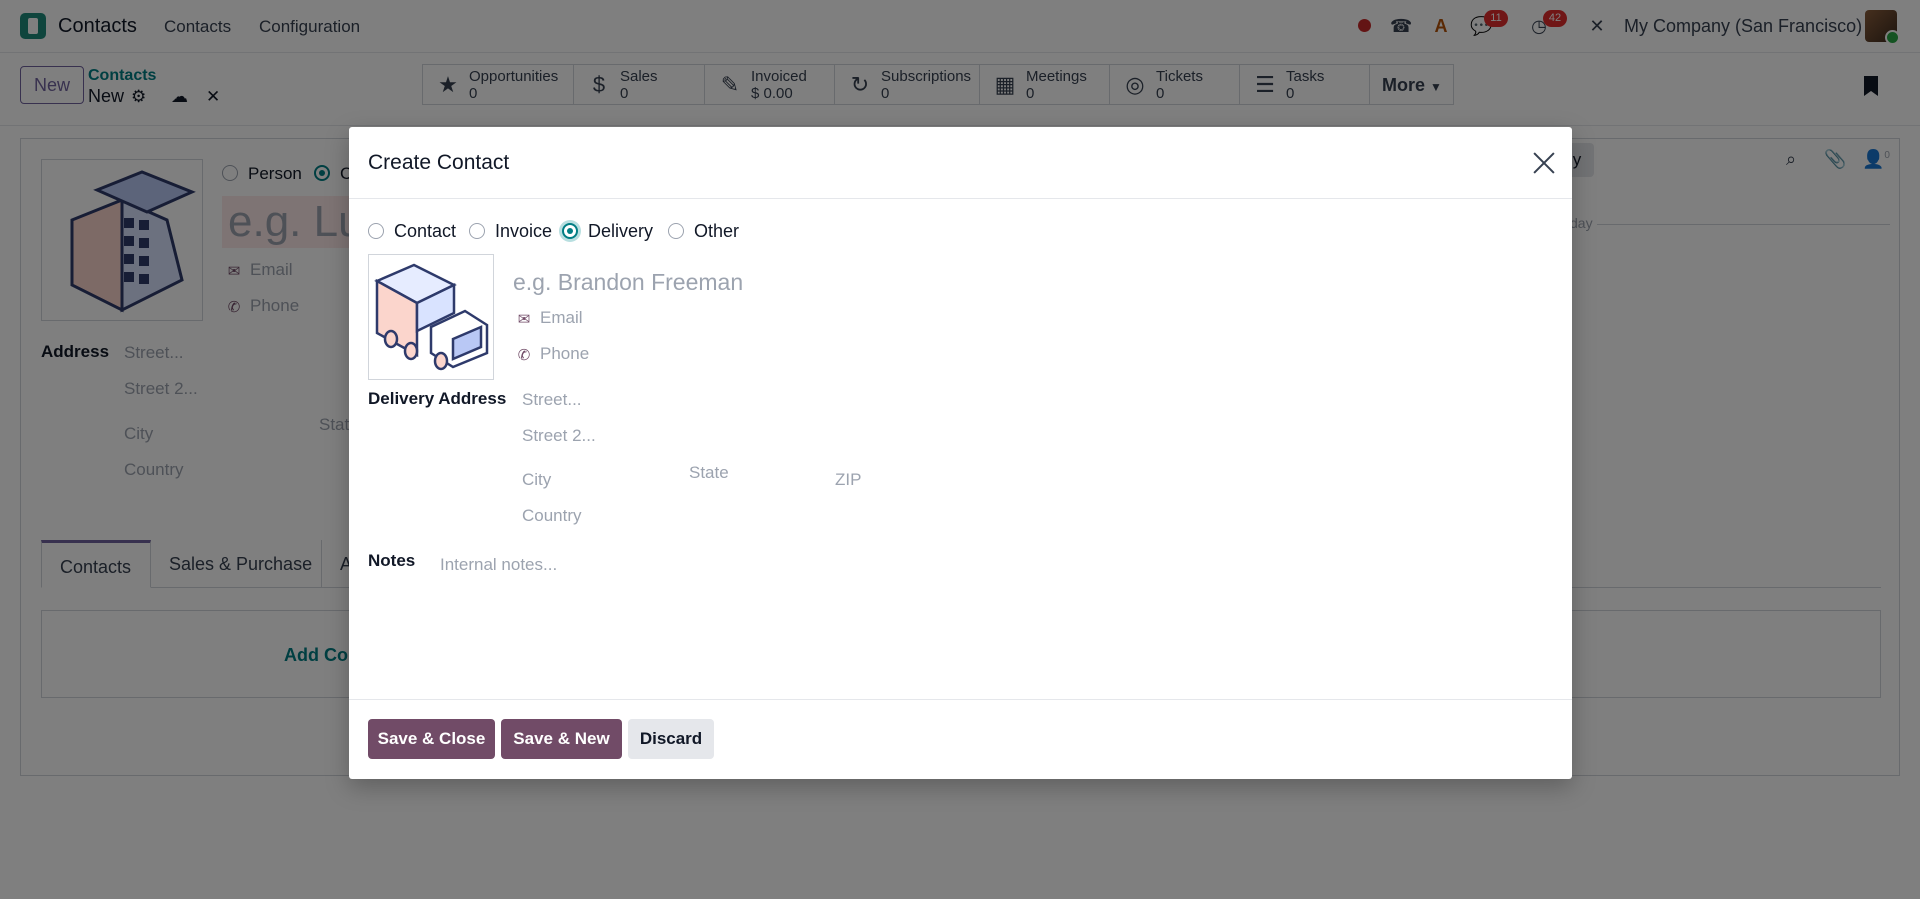 The height and width of the screenshot is (899, 1920). What do you see at coordinates (536, 480) in the screenshot?
I see `city-field: City` at bounding box center [536, 480].